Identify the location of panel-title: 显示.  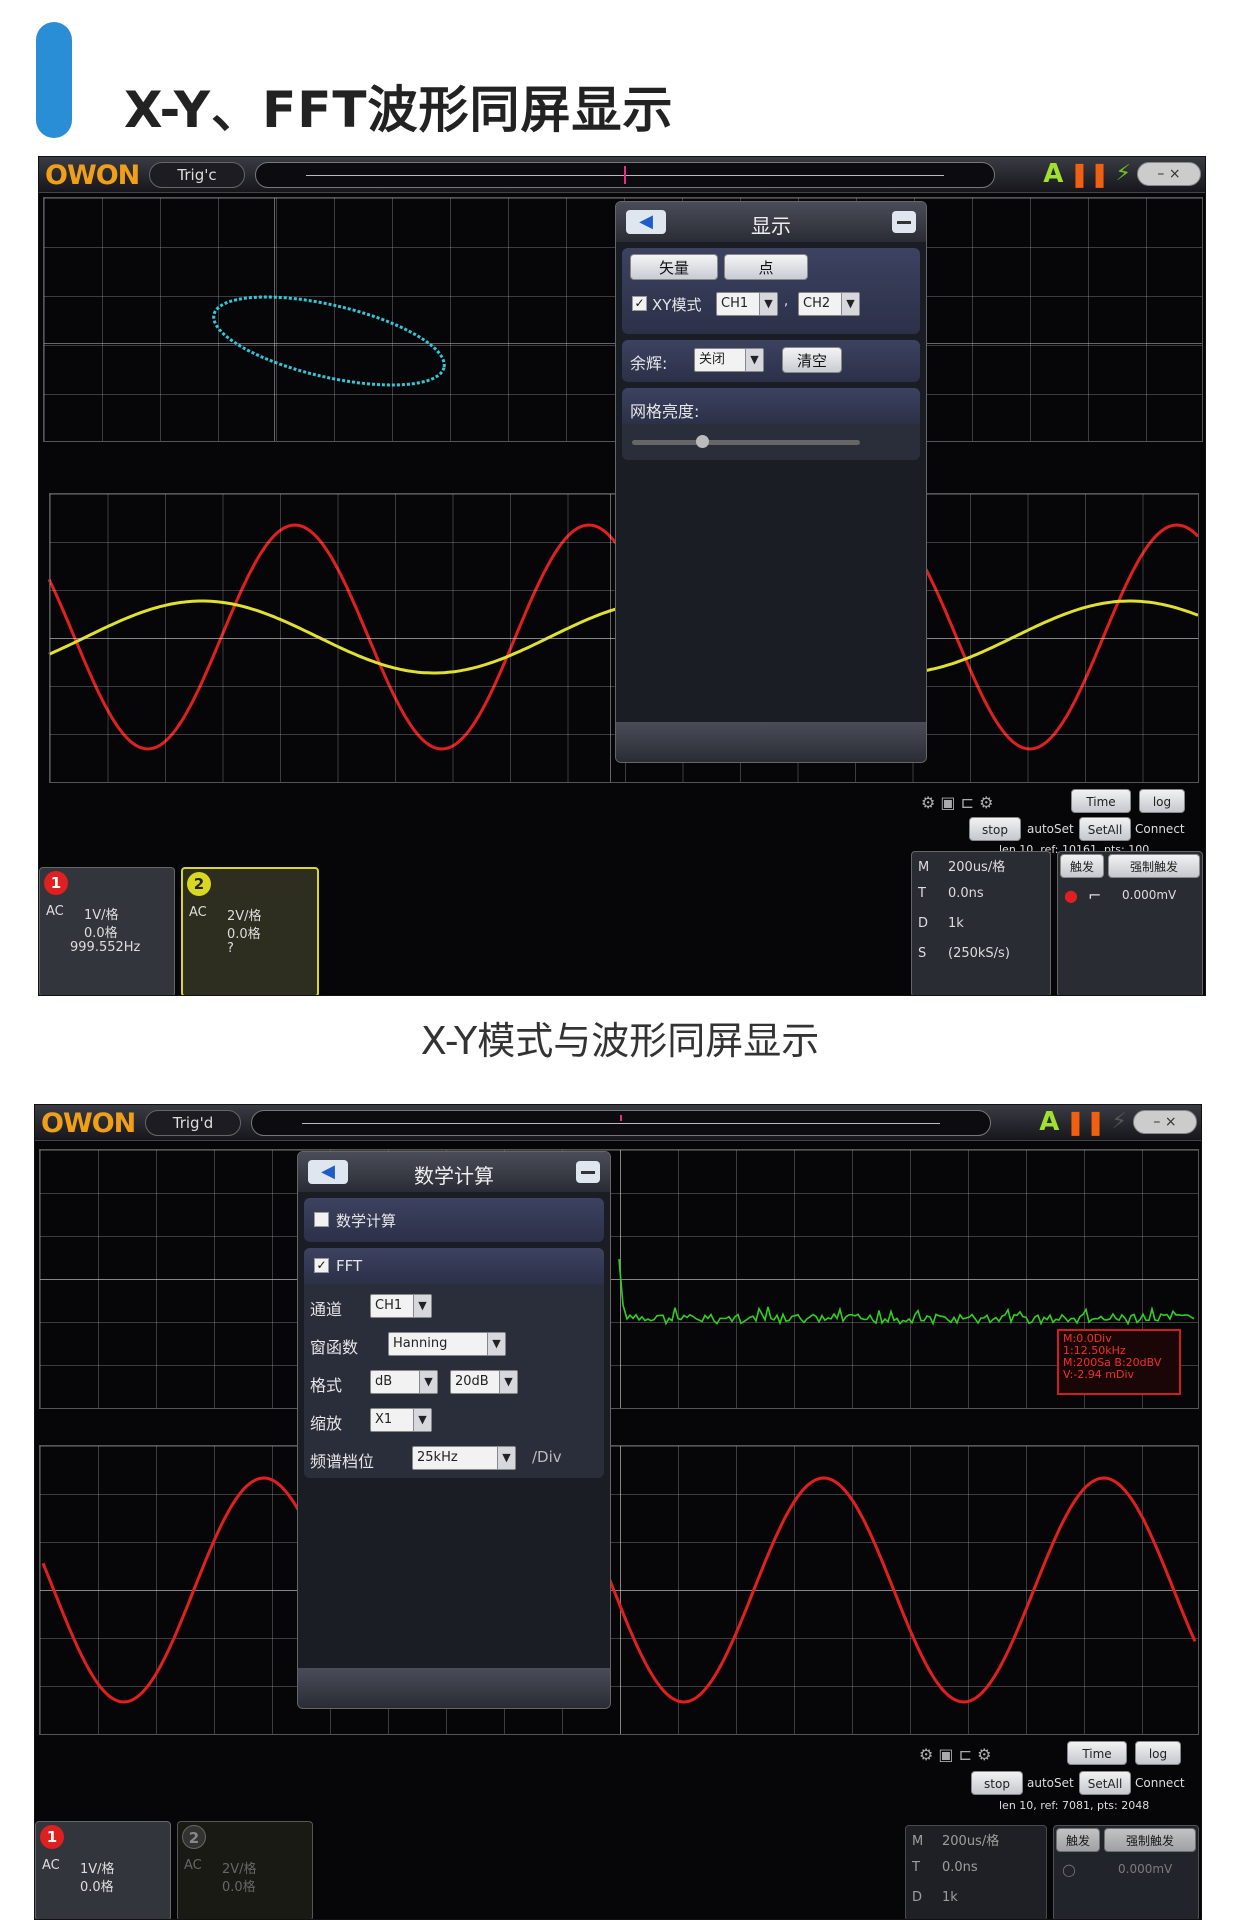
(771, 226).